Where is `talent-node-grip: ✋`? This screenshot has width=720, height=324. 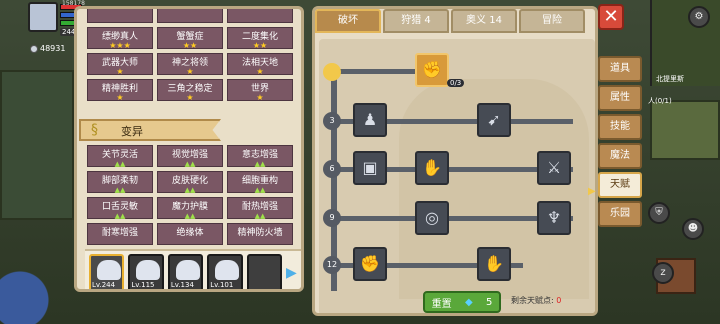
talent-node-grip: ✋ is located at coordinates (494, 264).